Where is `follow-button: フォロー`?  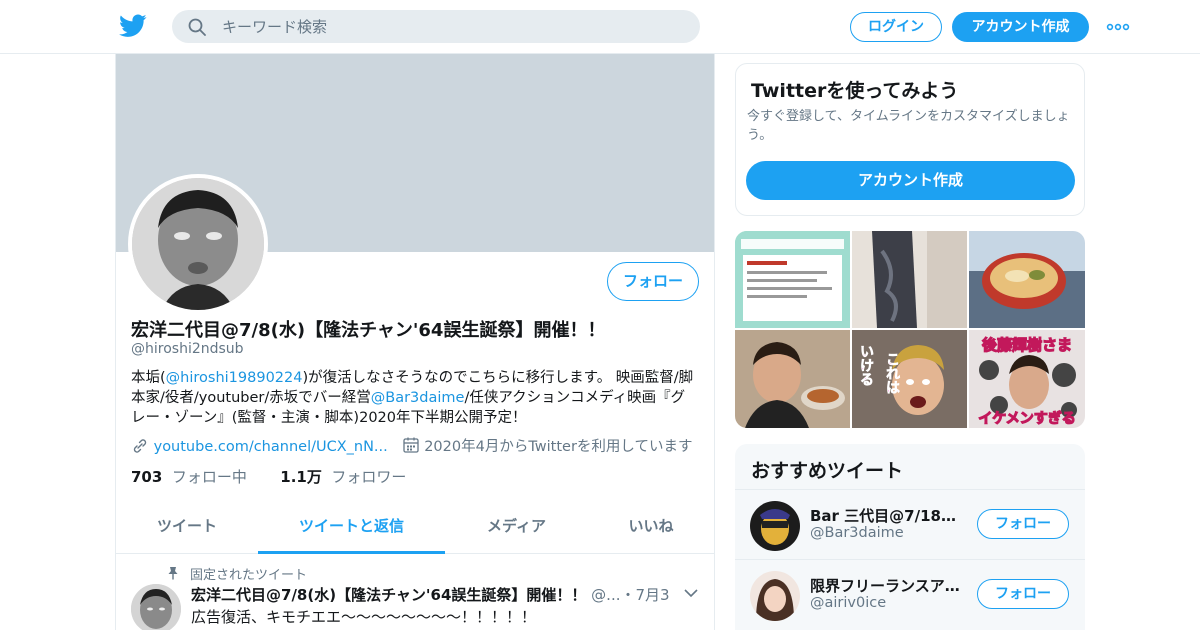
follow-button: フォロー is located at coordinates (653, 281).